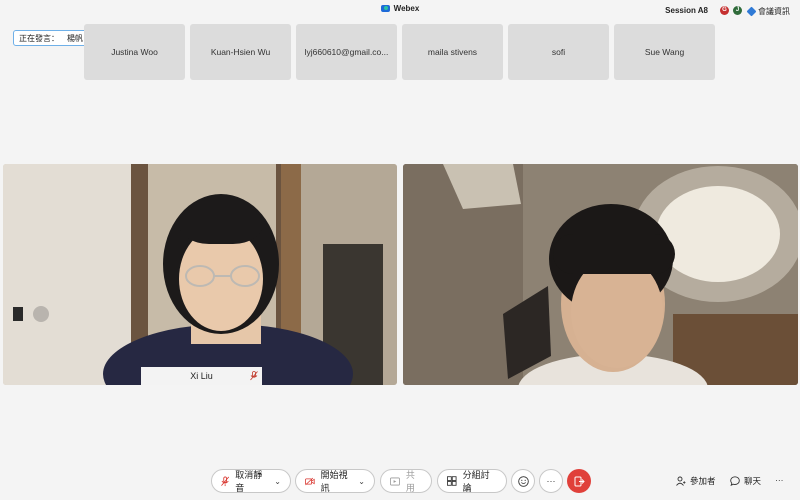 Image resolution: width=800 pixels, height=500 pixels. Describe the element at coordinates (681, 481) in the screenshot. I see `participants-icon` at that location.